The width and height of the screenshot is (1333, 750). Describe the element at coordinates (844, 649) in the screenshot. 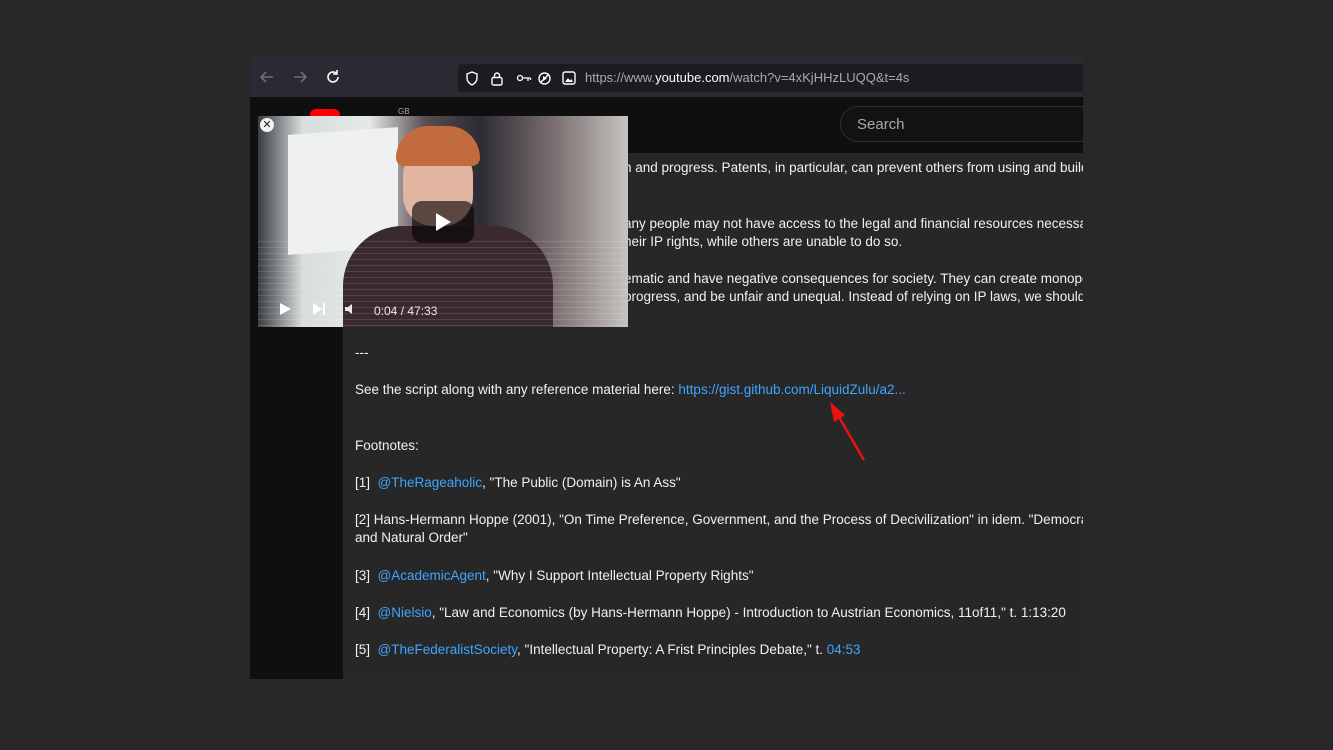

I see `timestamp-link: 04:53` at that location.